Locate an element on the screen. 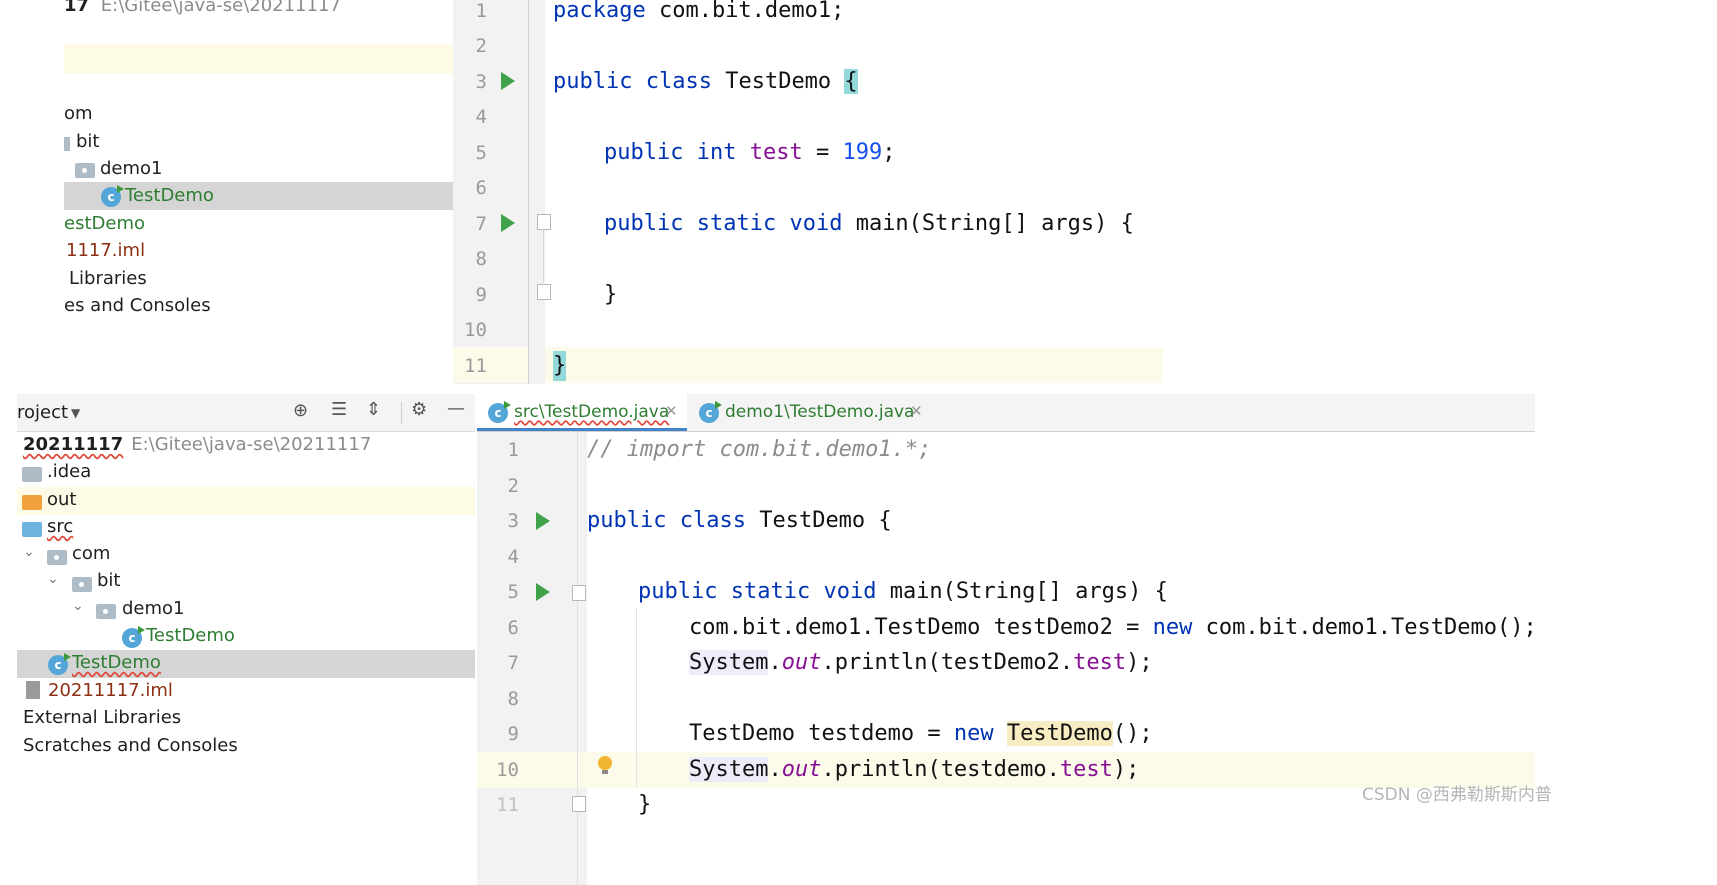 The image size is (1717, 885). tree-item-external-libraries: External Libraries is located at coordinates (102, 718).